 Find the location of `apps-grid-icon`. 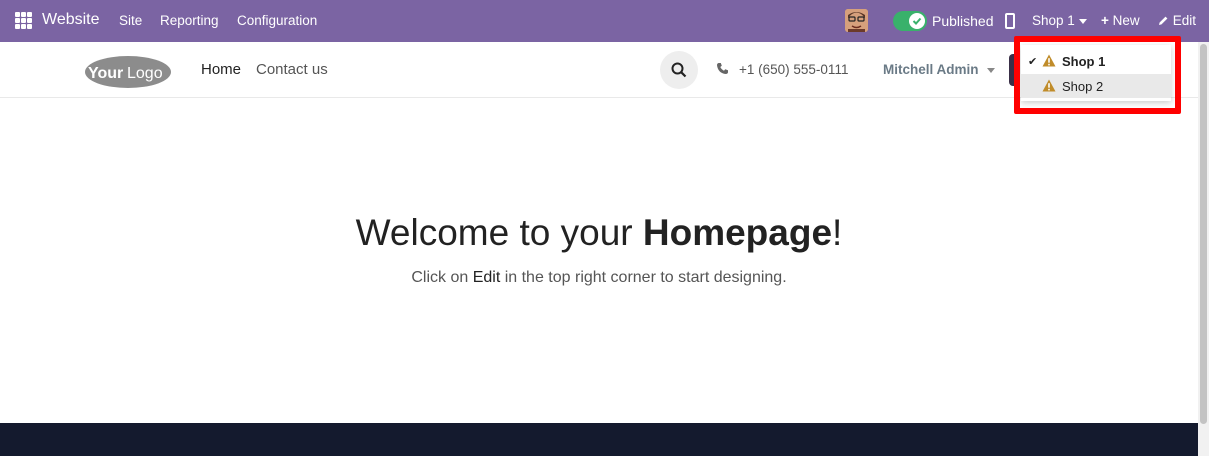

apps-grid-icon is located at coordinates (23, 20).